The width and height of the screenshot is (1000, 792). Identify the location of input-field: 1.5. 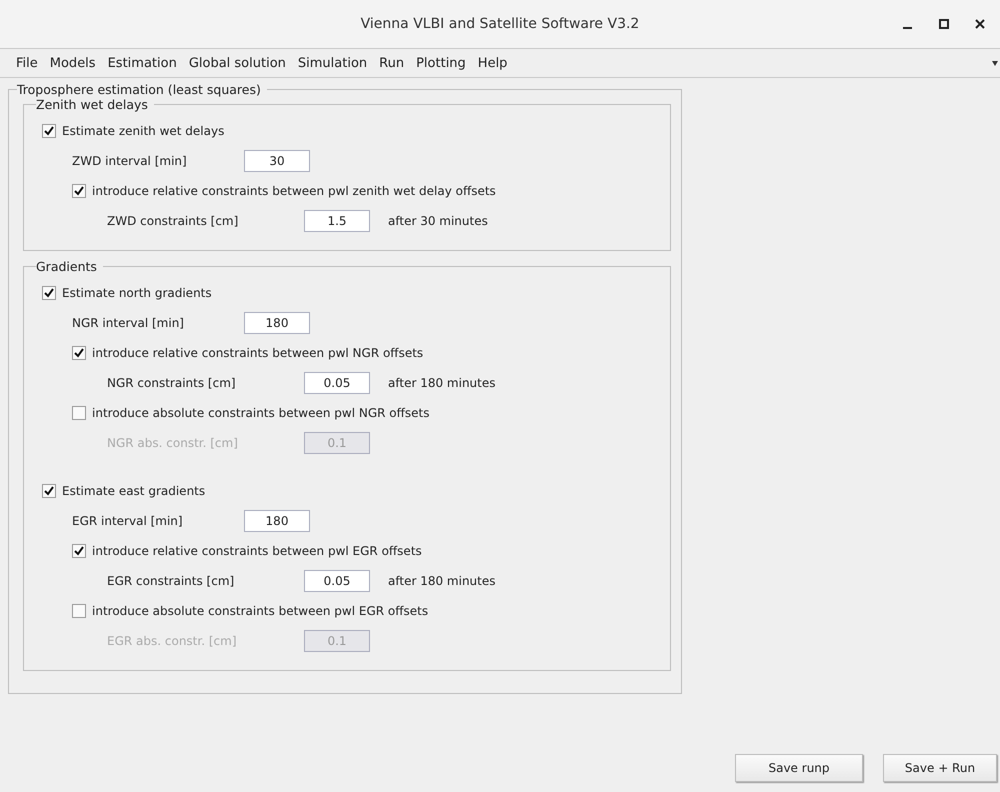
(337, 221).